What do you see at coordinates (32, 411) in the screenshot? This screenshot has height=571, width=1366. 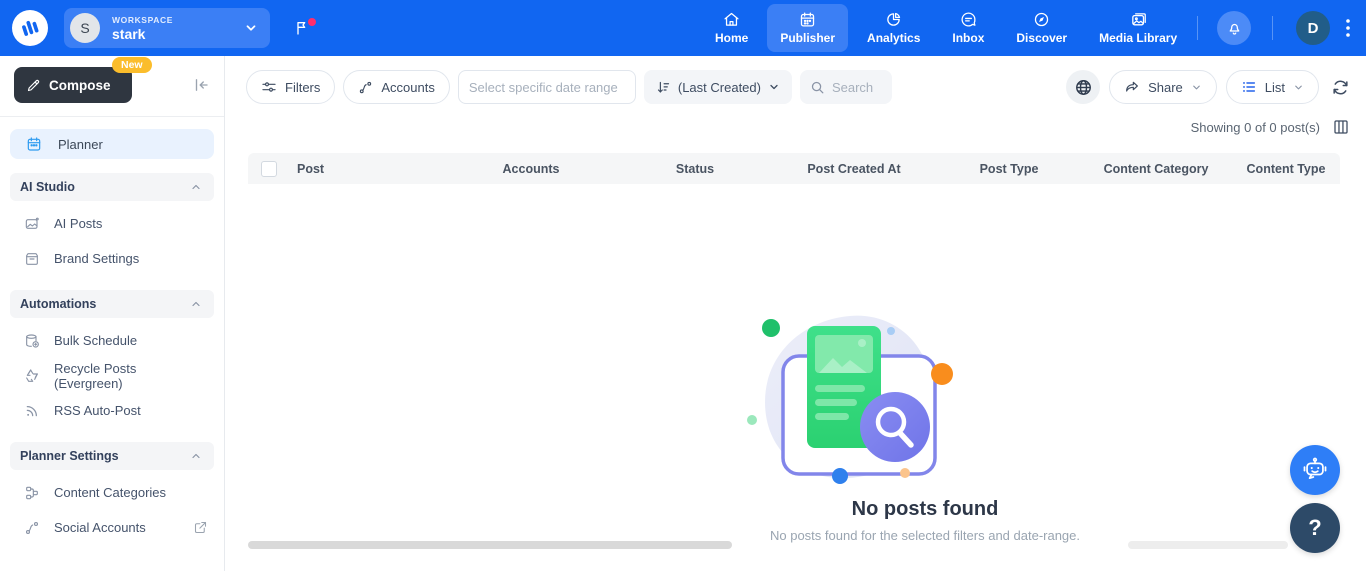 I see `rss-icon` at bounding box center [32, 411].